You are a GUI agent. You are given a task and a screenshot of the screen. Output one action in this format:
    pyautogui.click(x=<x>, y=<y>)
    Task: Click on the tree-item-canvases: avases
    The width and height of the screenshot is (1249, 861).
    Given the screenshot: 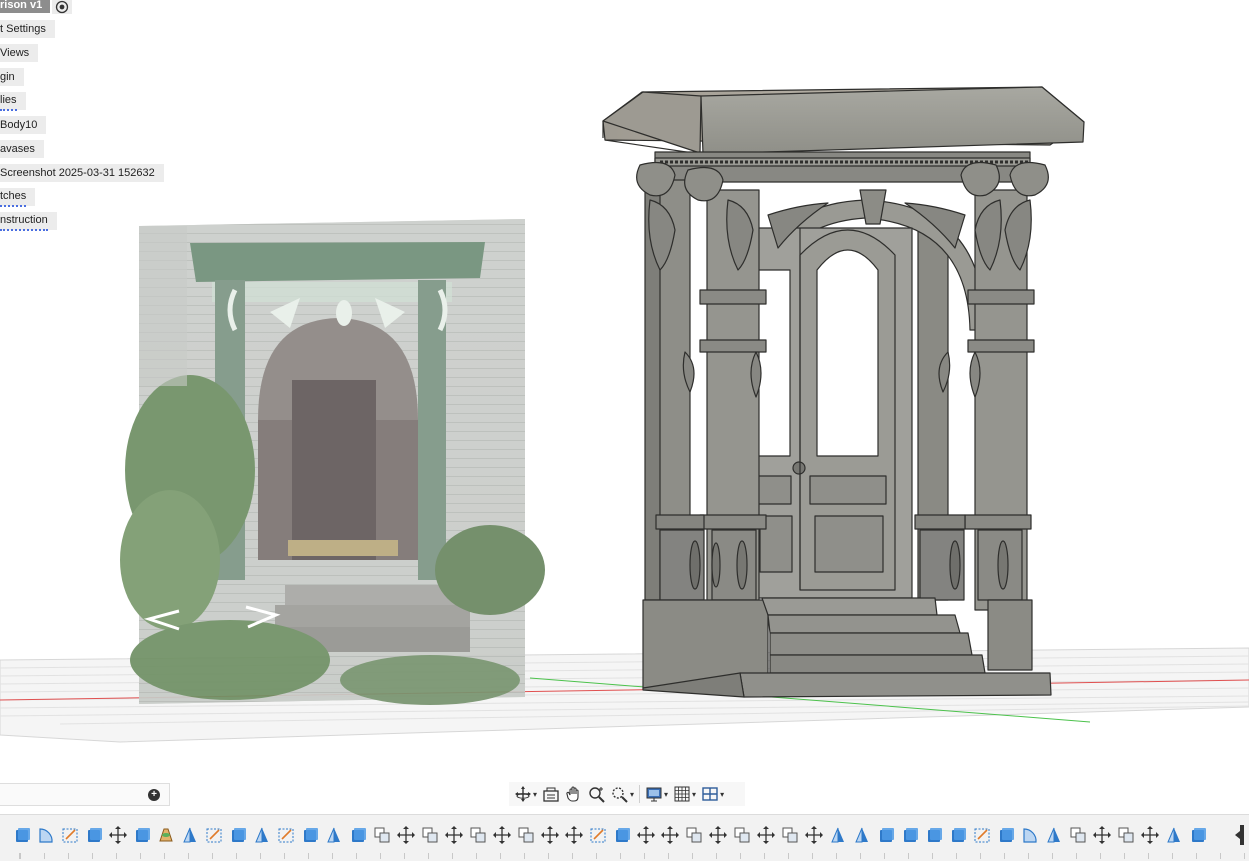 What is the action you would take?
    pyautogui.click(x=22, y=149)
    